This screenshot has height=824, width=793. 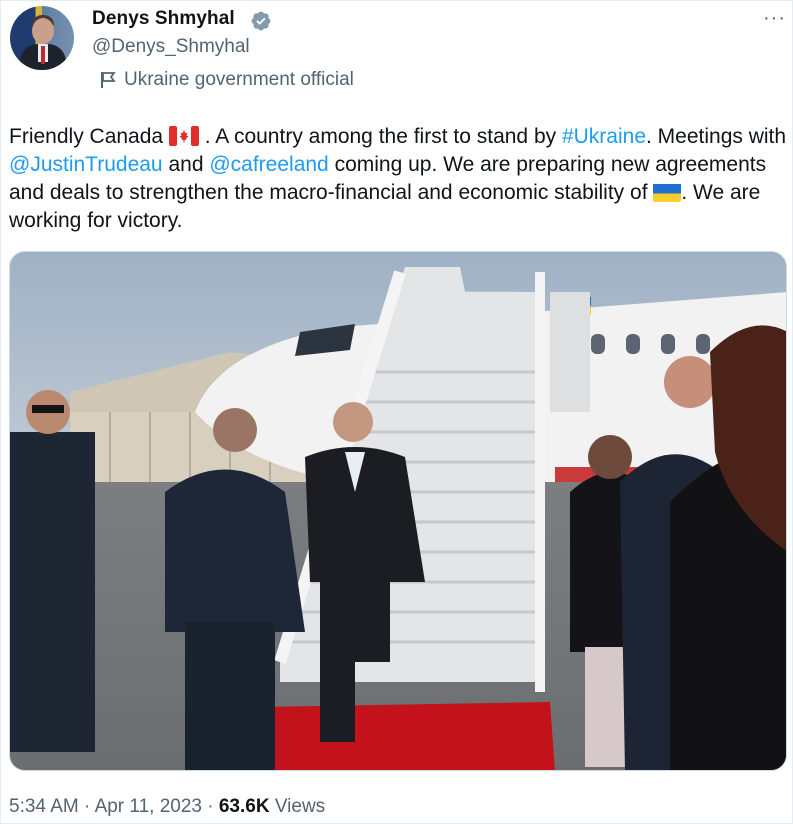 What do you see at coordinates (261, 21) in the screenshot?
I see `verified-badge-icon` at bounding box center [261, 21].